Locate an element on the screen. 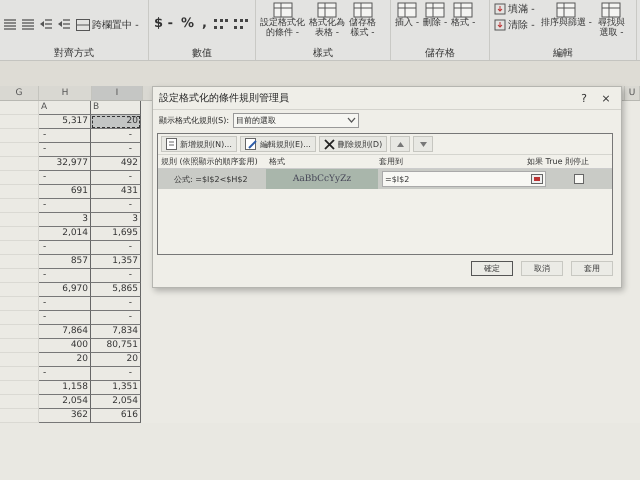  edit-document-icon is located at coordinates (250, 144).